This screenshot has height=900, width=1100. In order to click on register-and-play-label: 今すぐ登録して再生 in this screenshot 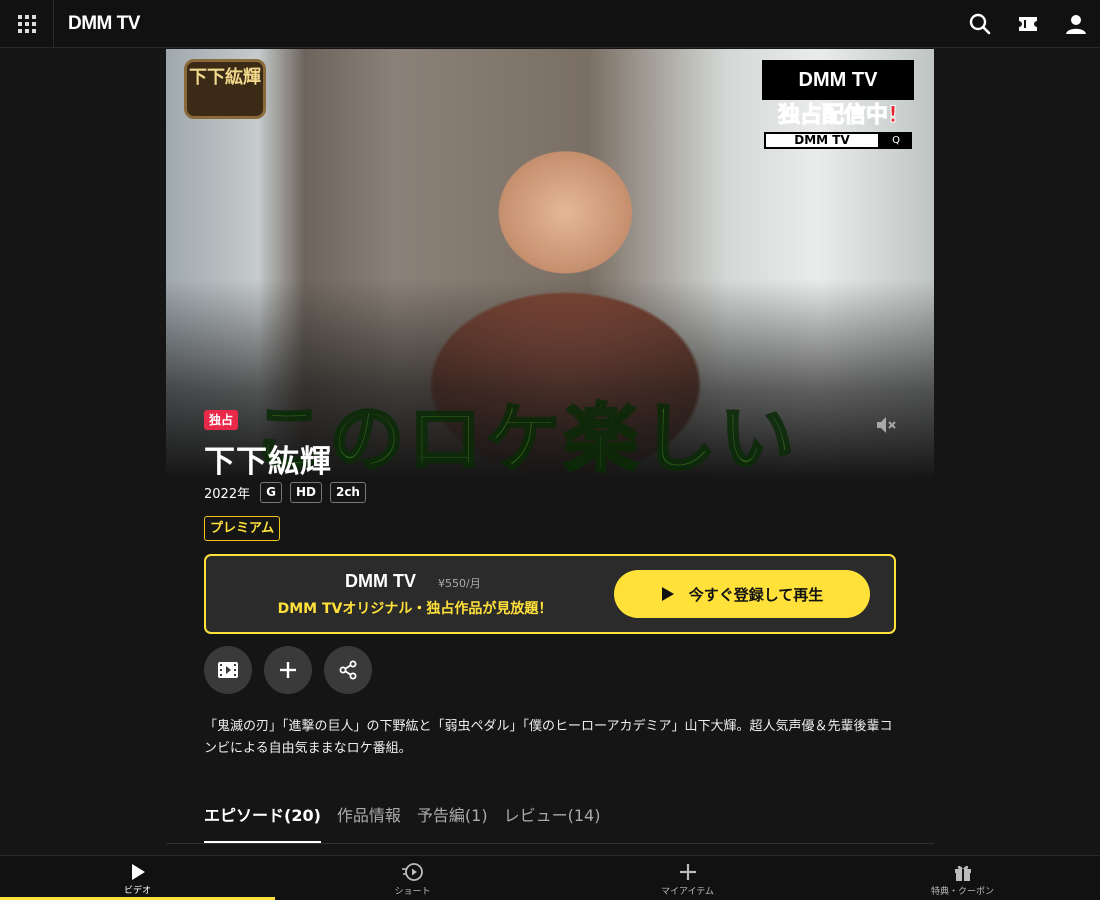, I will do `click(756, 594)`.